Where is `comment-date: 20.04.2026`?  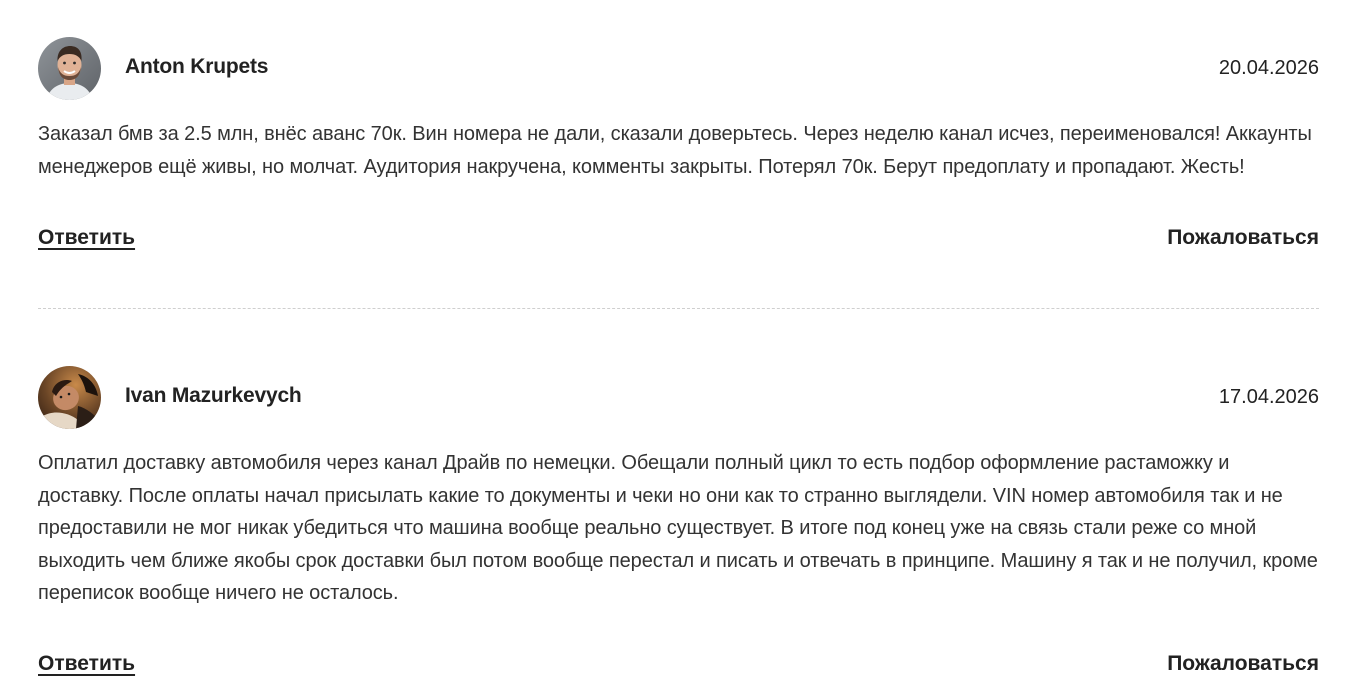
comment-date: 20.04.2026 is located at coordinates (1268, 68).